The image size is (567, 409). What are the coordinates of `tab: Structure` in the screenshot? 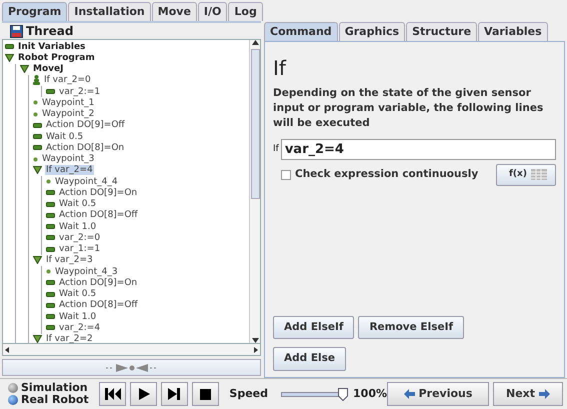 It's located at (442, 31).